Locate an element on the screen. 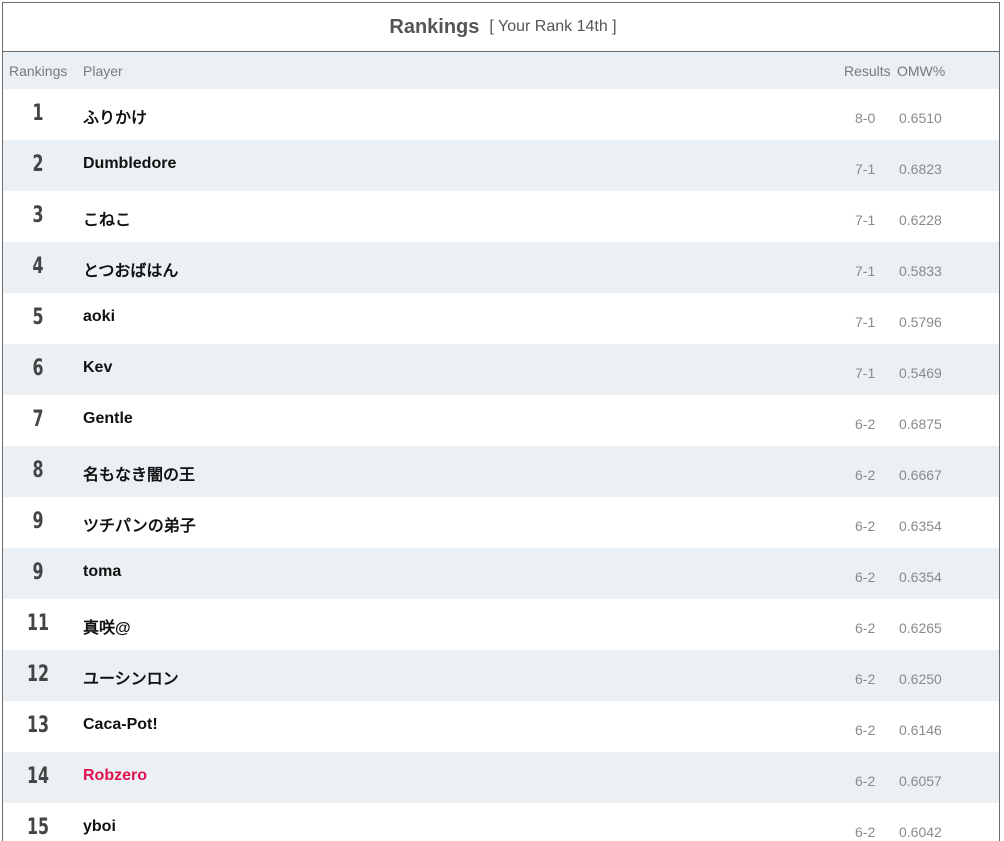 This screenshot has height=841, width=1004. match-result: 8-0 is located at coordinates (865, 118).